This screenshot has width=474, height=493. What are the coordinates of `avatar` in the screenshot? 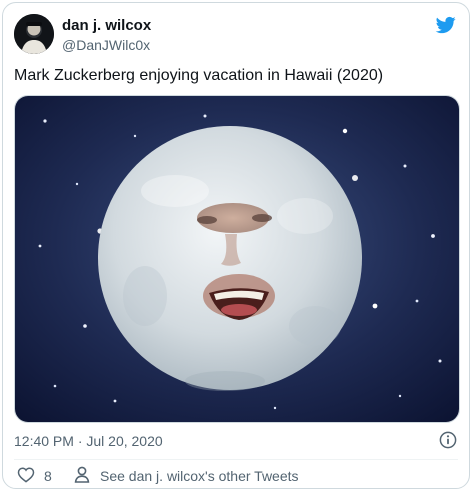 It's located at (34, 34).